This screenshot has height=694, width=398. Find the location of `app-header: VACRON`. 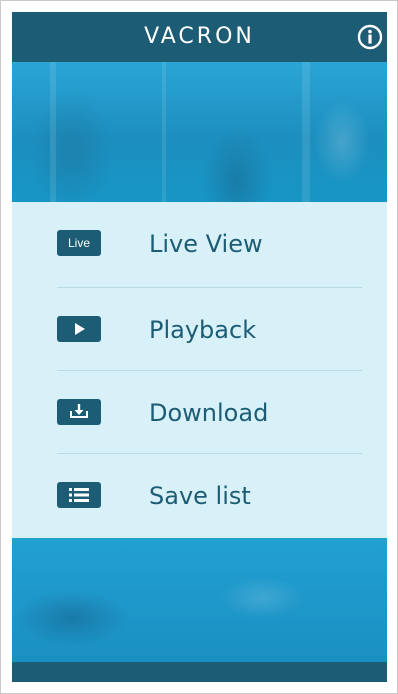

app-header: VACRON is located at coordinates (199, 37).